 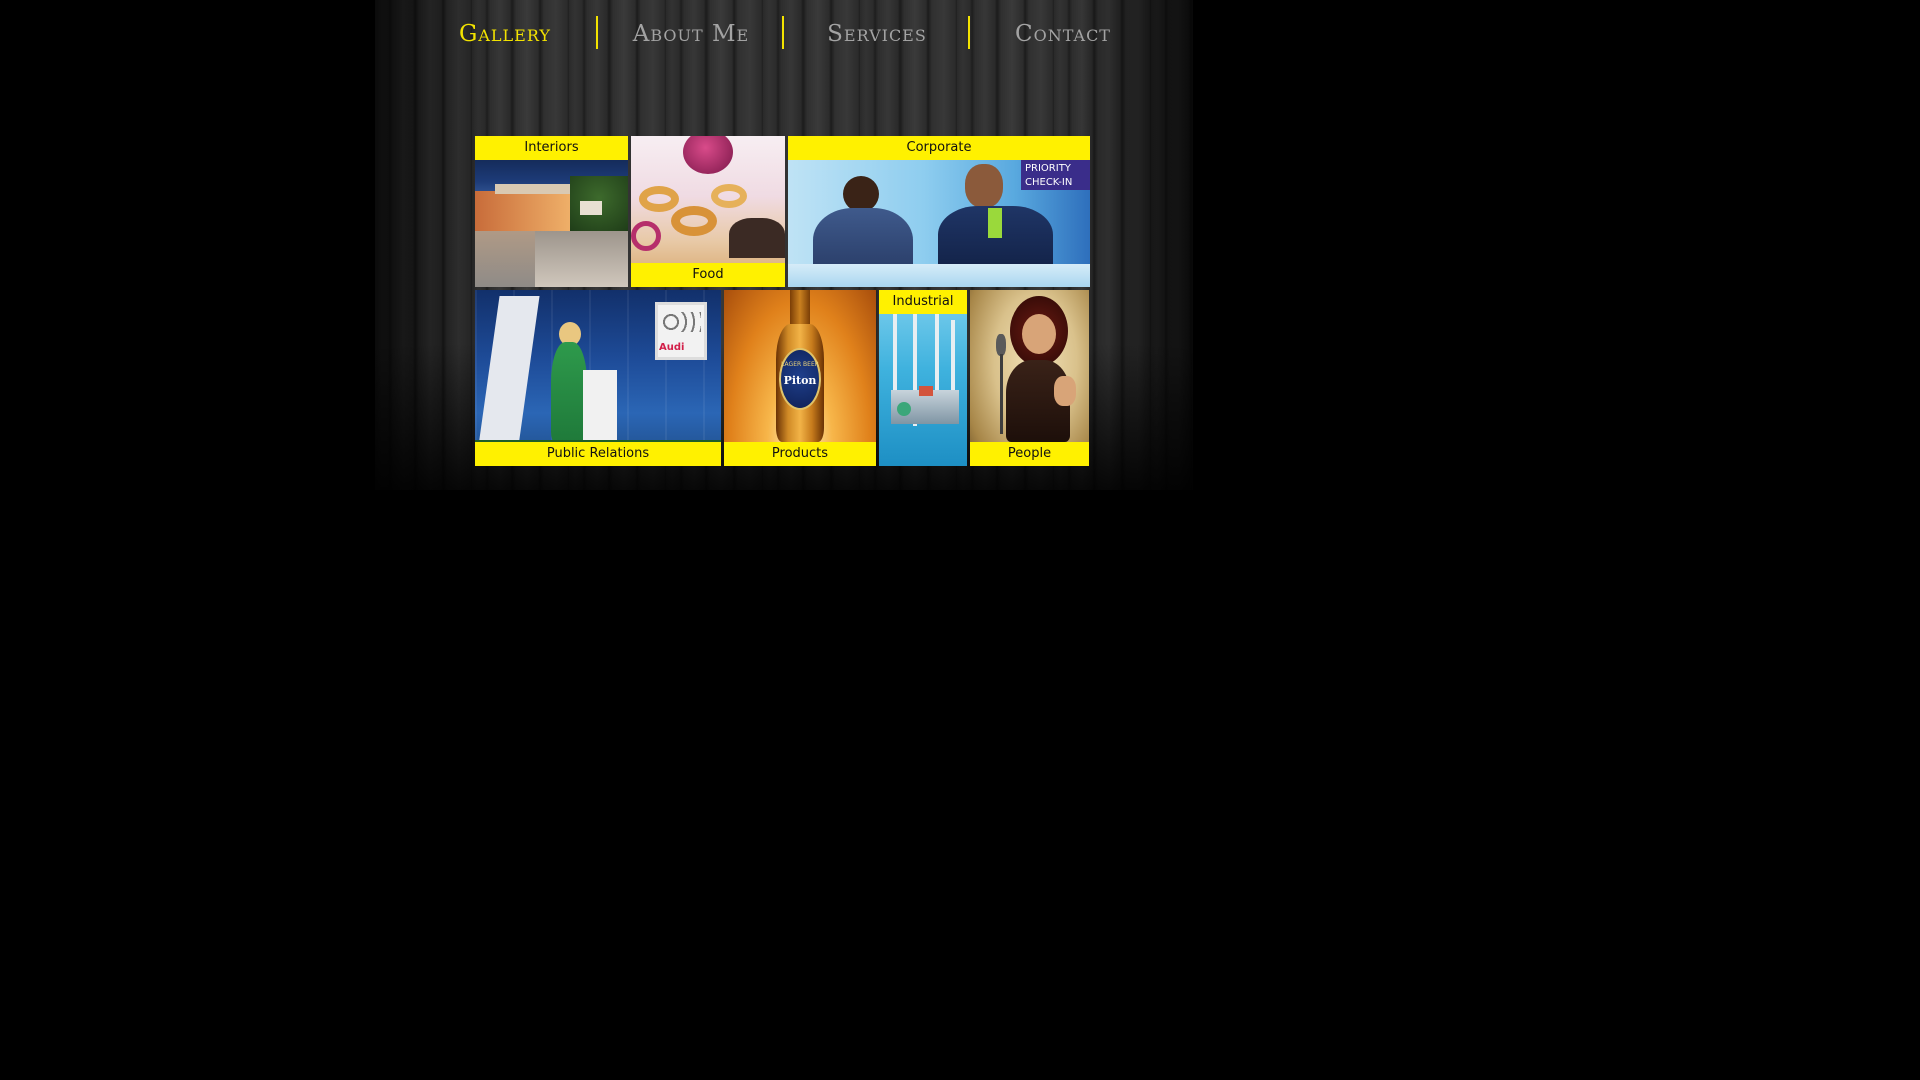 I want to click on public-relations-photo: Audi, so click(x=598, y=378).